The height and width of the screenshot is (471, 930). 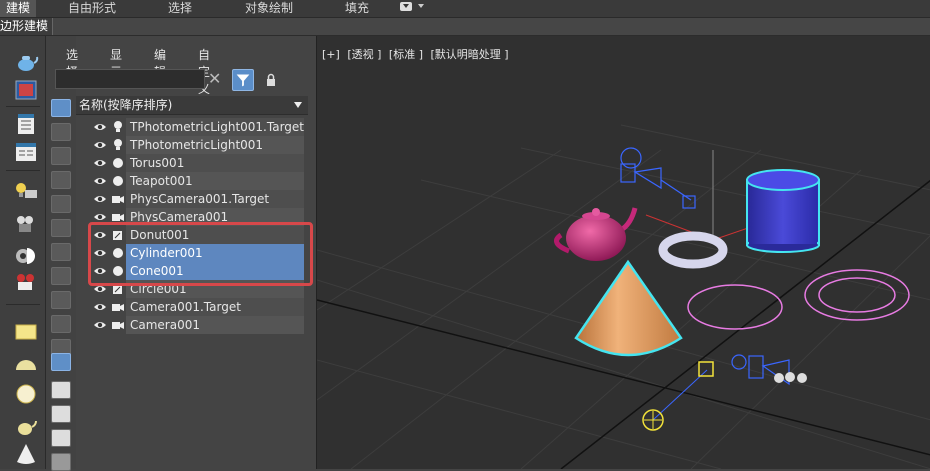 I want to click on filter-cameras-icon, so click(x=61, y=180).